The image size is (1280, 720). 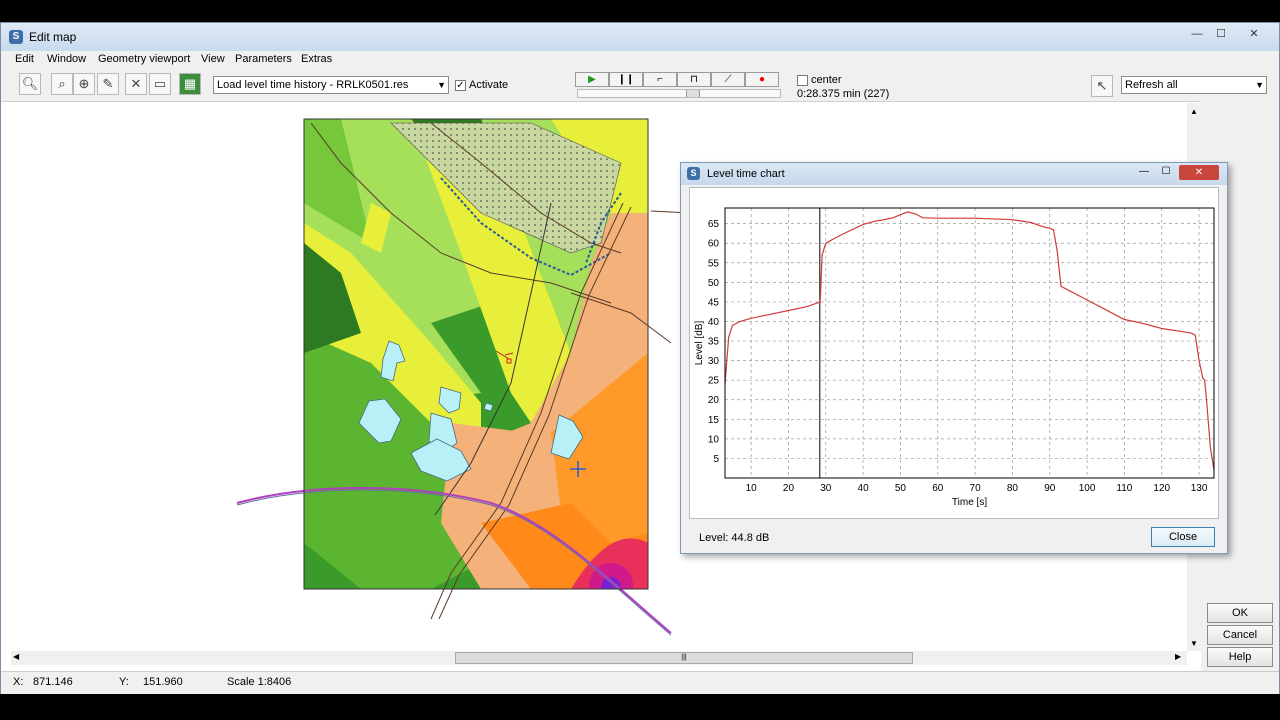 I want to click on y-tick-label: 30, so click(x=714, y=361).